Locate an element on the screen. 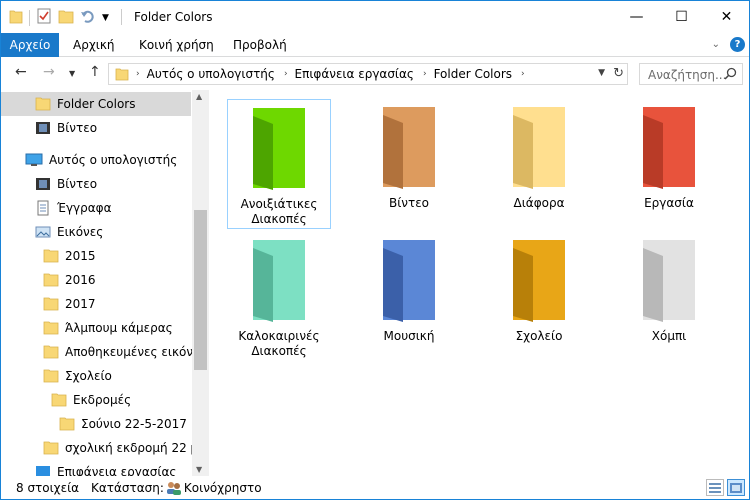 This screenshot has height=500, width=750. breadcrumb-this-pc: Αυτός ο υπολογιστής is located at coordinates (211, 74).